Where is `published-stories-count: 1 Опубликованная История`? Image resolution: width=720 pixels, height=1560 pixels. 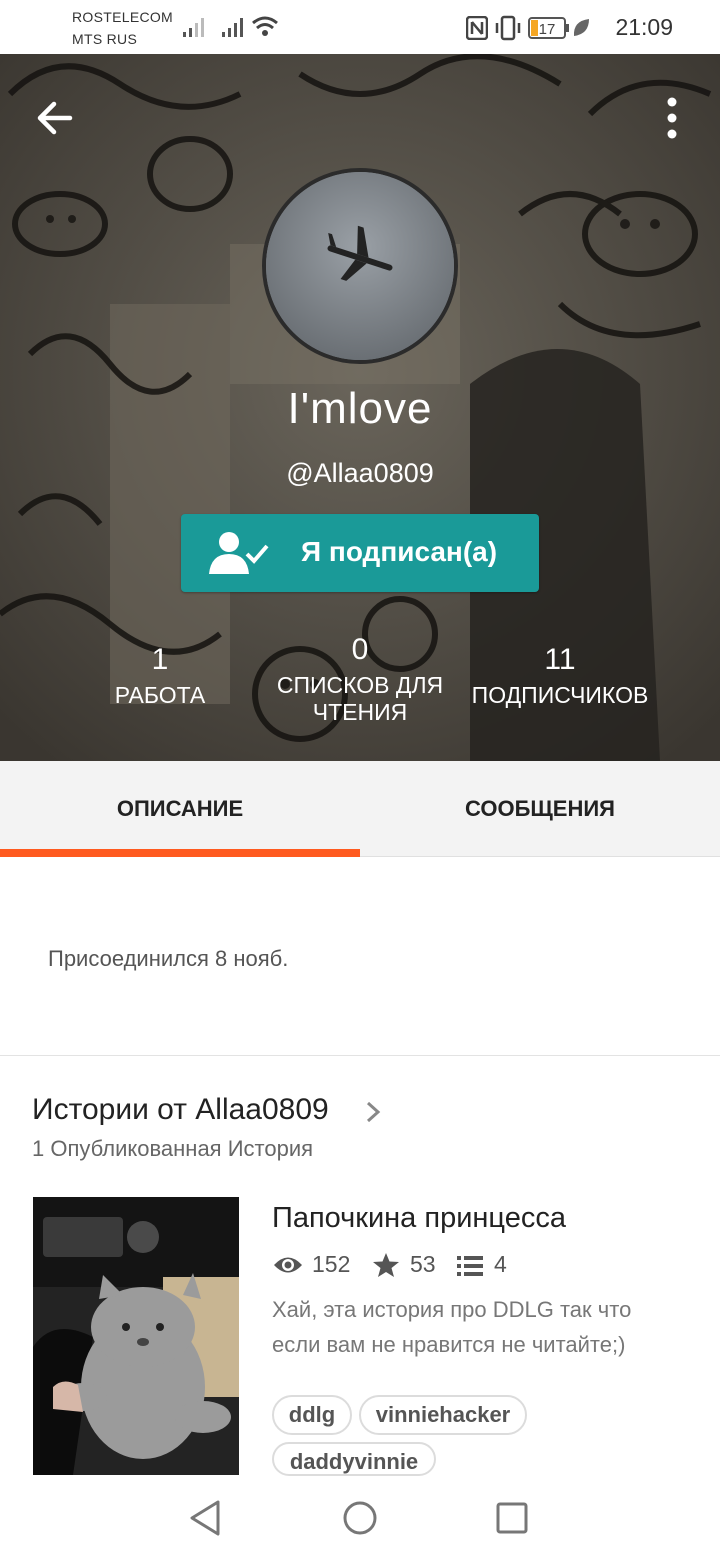
published-stories-count: 1 Опубликованная История is located at coordinates (173, 1148).